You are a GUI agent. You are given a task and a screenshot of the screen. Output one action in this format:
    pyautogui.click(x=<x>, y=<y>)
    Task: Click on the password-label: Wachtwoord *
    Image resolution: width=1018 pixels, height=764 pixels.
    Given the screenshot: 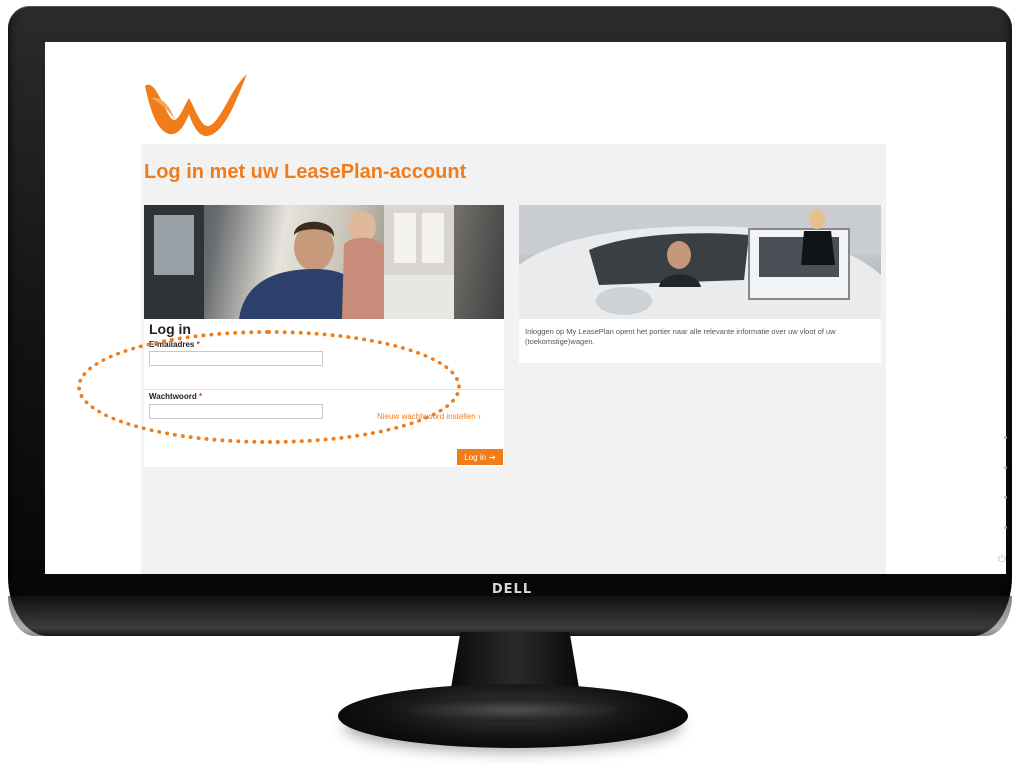 What is the action you would take?
    pyautogui.click(x=175, y=396)
    